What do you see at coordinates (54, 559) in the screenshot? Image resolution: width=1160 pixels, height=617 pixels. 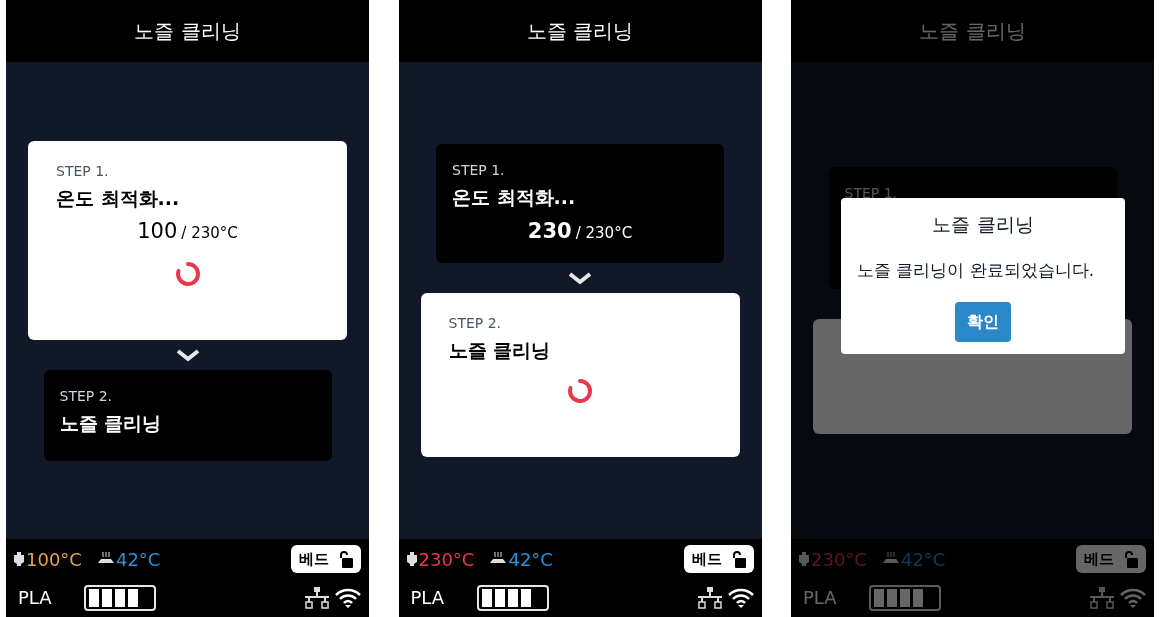 I see `nozzle-temperature: 100°C` at bounding box center [54, 559].